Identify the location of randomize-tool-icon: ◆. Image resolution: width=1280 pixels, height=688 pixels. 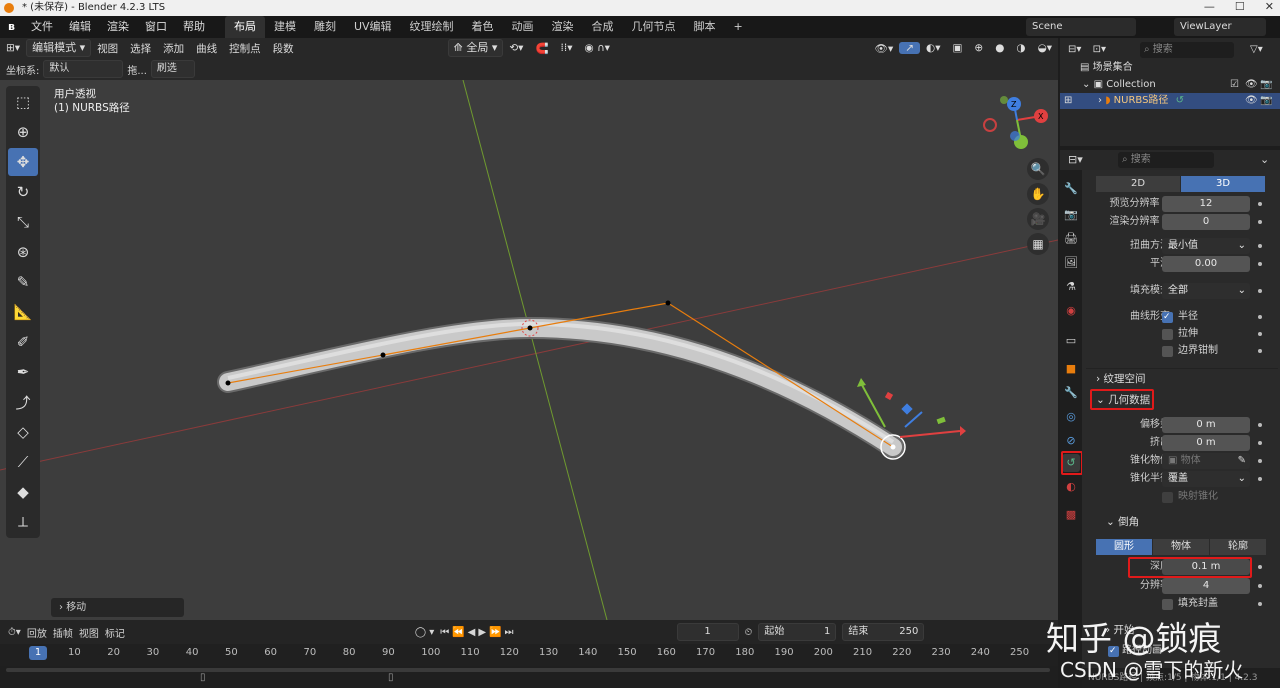
(23, 492).